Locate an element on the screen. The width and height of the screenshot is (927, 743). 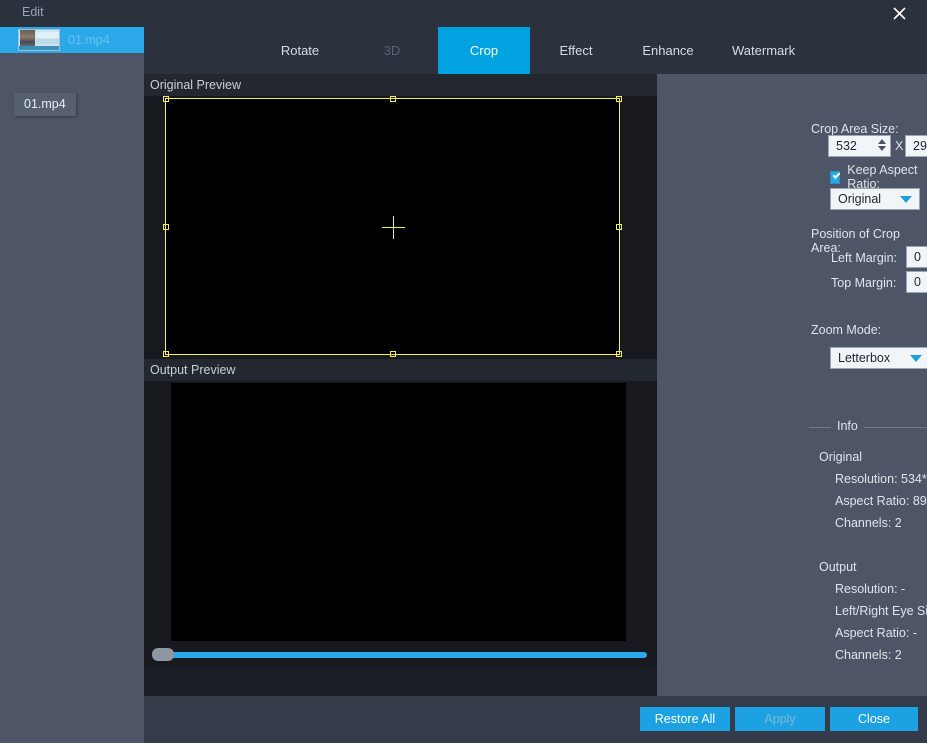
size-separator-label: X is located at coordinates (899, 146).